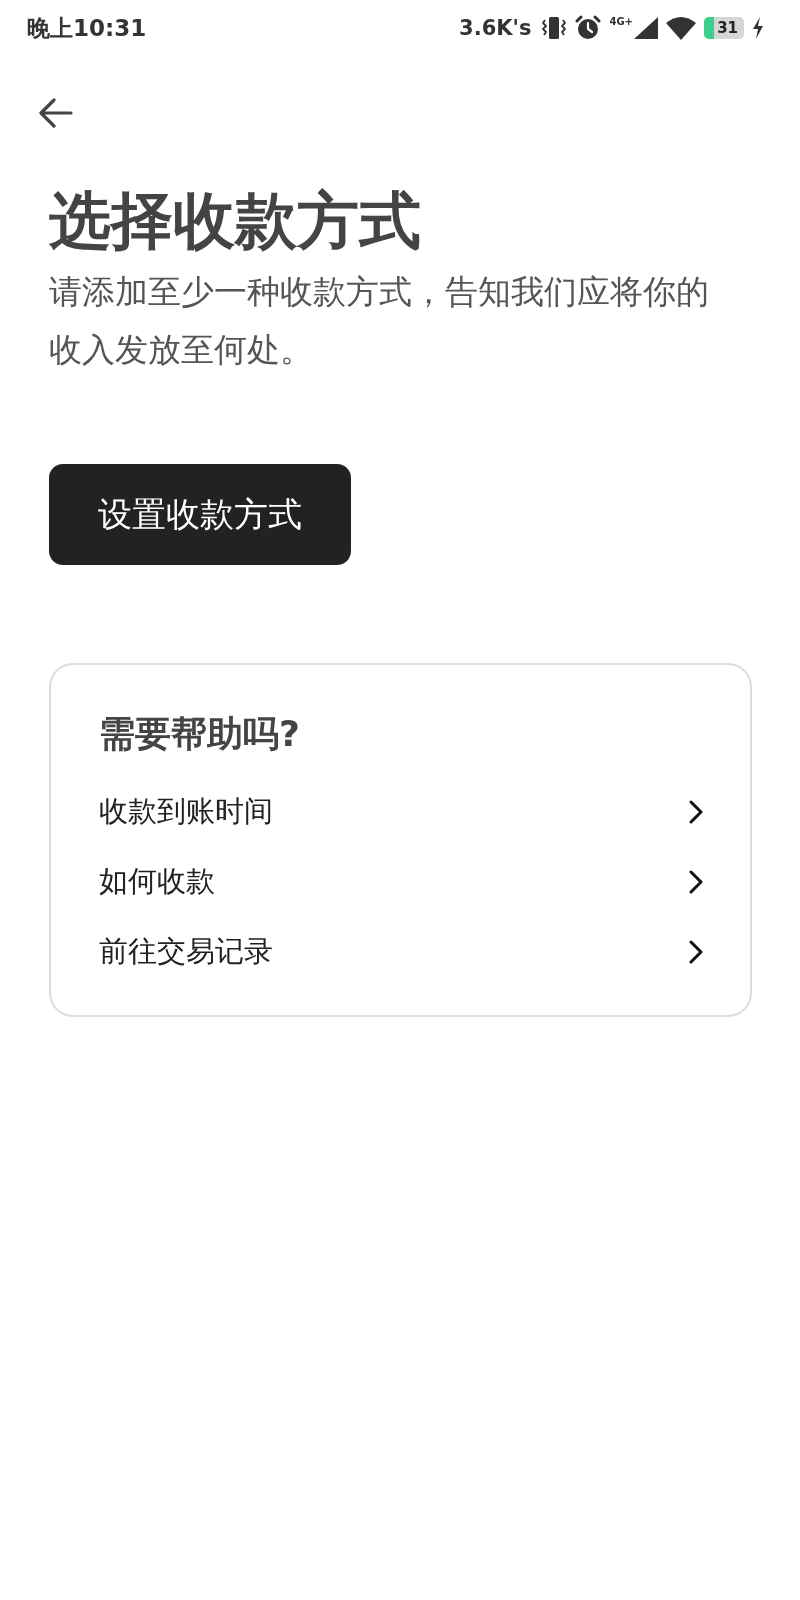 Image resolution: width=800 pixels, height=1600 pixels. What do you see at coordinates (56, 113) in the screenshot?
I see `back-arrow-icon` at bounding box center [56, 113].